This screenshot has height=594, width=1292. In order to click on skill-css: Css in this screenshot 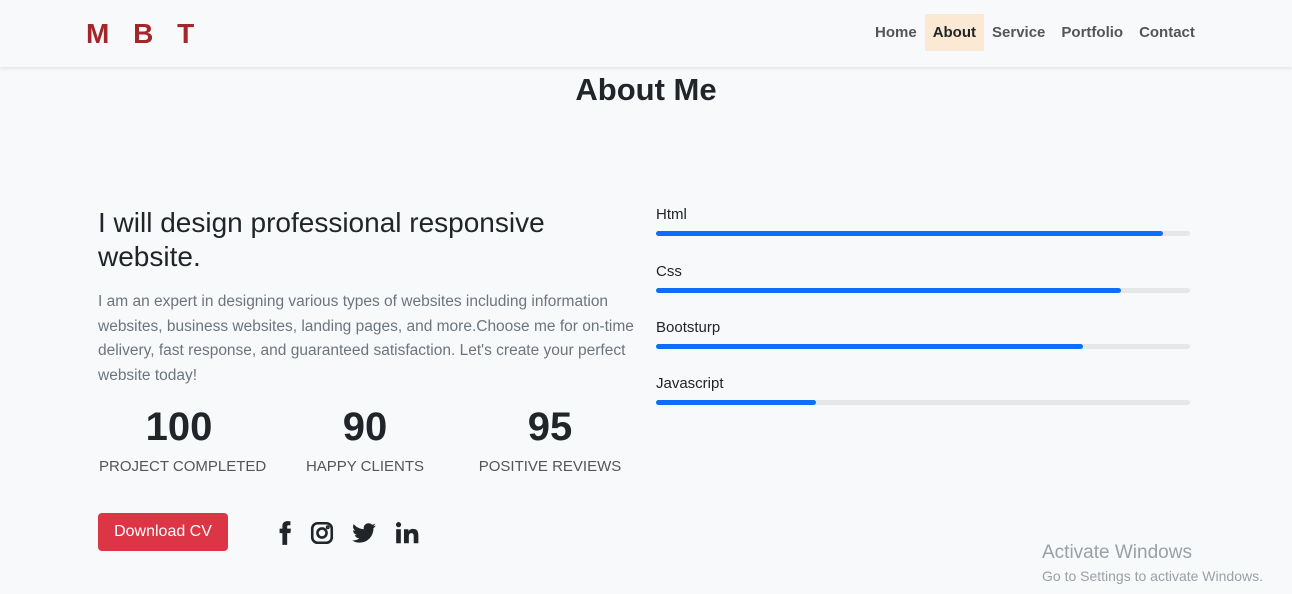, I will do `click(923, 278)`.